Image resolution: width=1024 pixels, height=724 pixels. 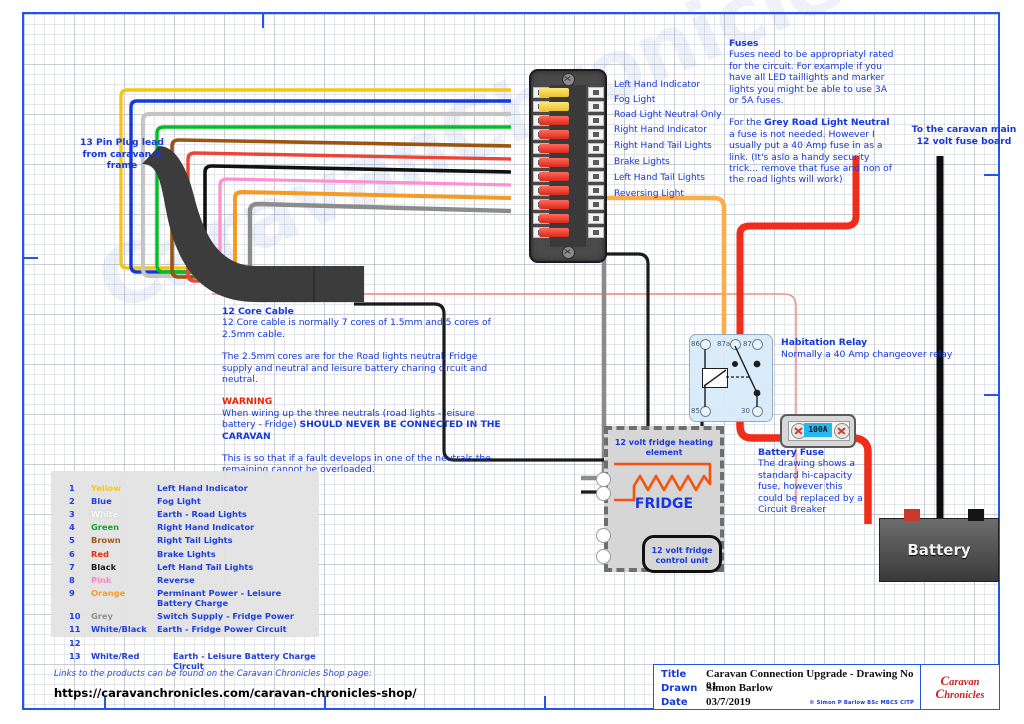 What do you see at coordinates (976, 515) in the screenshot?
I see `battery-negative-terminal` at bounding box center [976, 515].